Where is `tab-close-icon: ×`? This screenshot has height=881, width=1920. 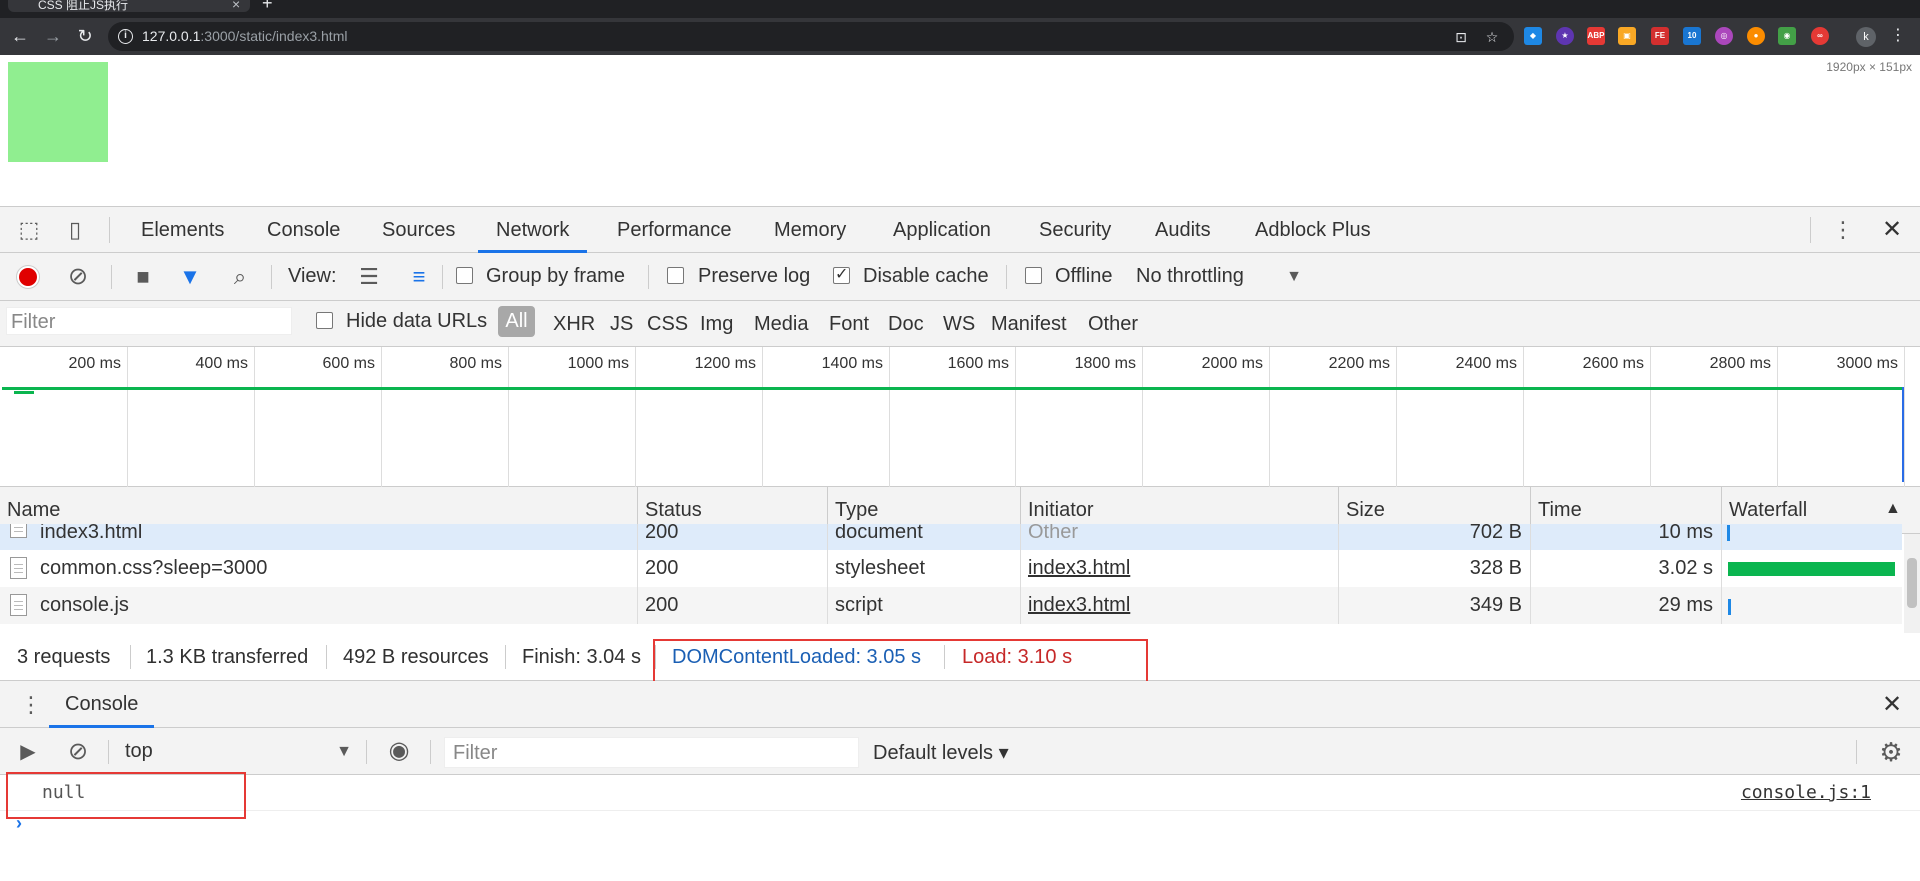
tab-close-icon: × is located at coordinates (236, 5).